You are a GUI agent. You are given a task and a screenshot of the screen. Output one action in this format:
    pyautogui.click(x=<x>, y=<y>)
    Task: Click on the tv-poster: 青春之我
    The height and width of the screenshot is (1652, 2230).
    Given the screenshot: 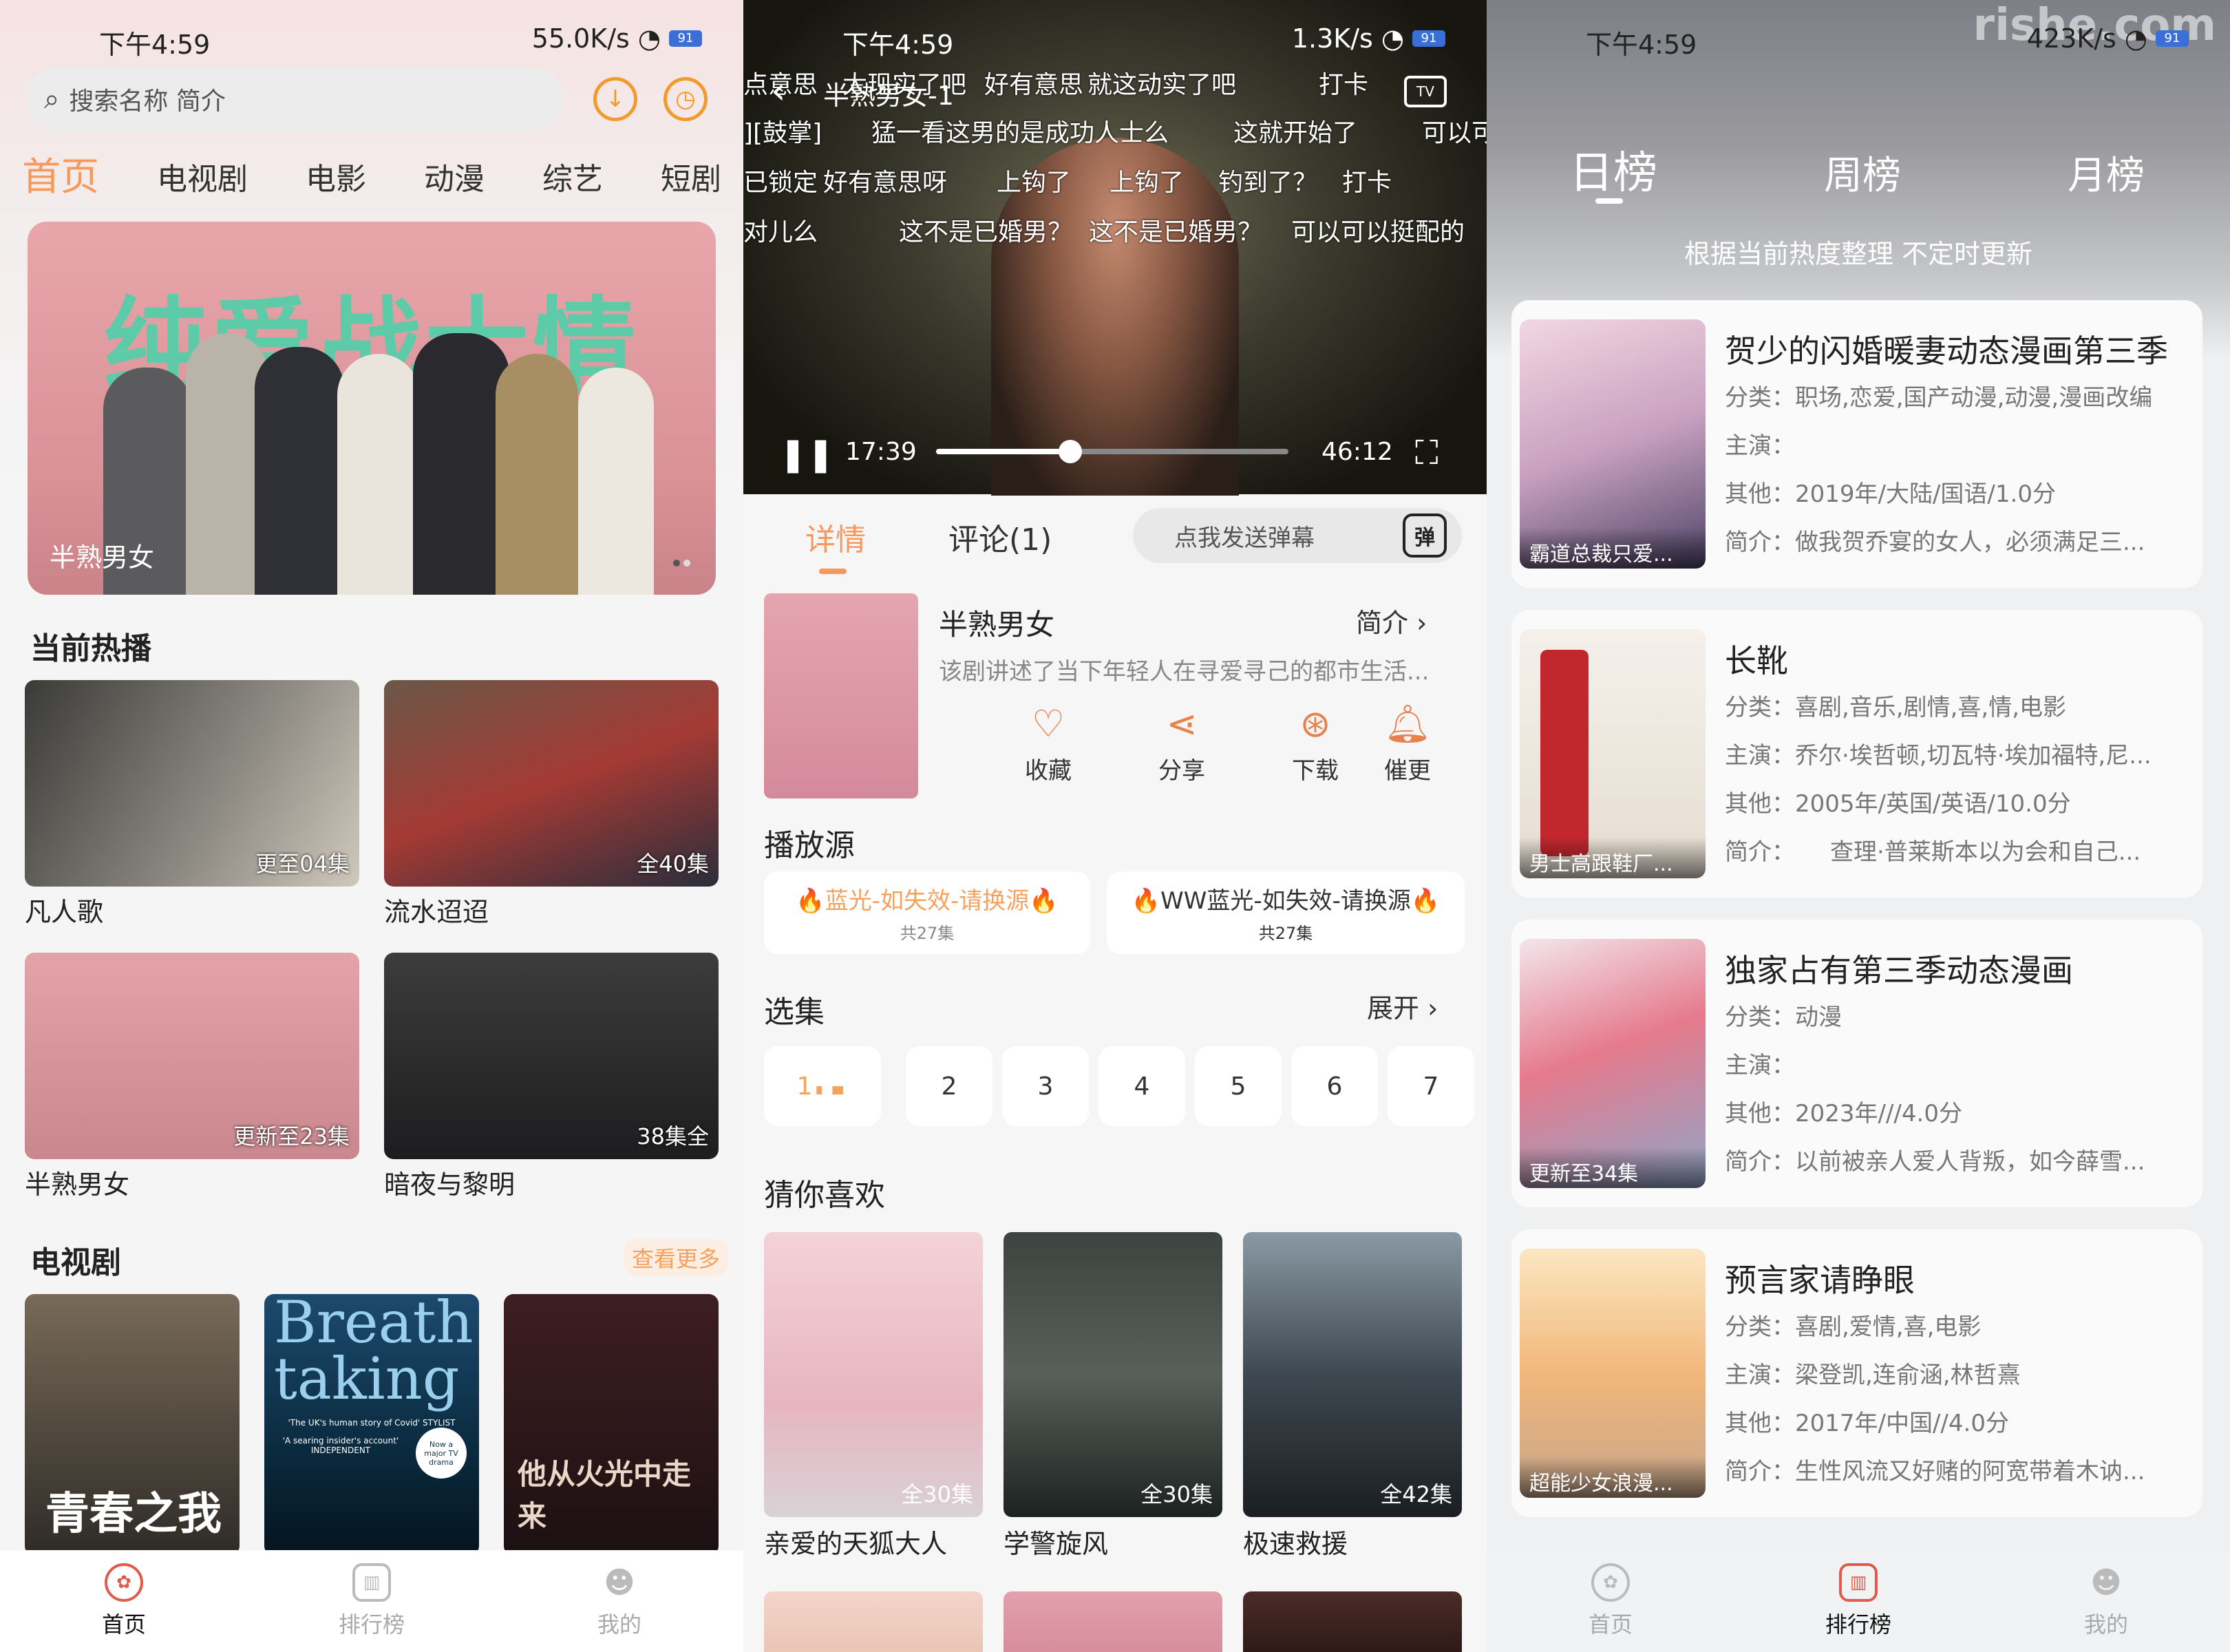 What is the action you would take?
    pyautogui.click(x=132, y=1425)
    